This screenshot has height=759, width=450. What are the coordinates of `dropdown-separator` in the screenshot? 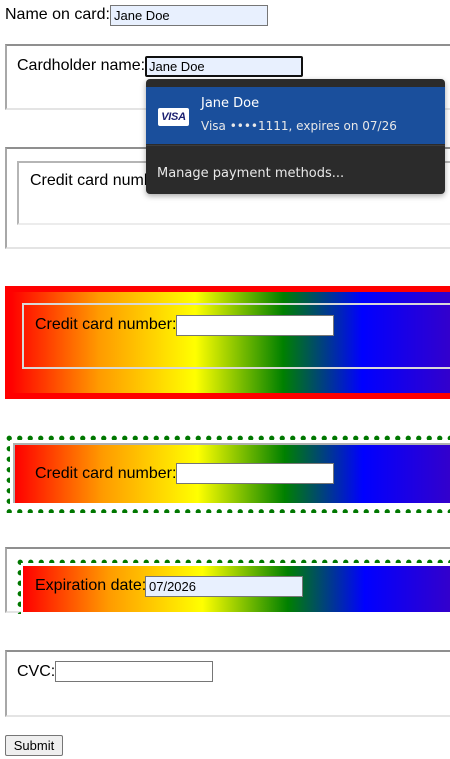 It's located at (295, 145).